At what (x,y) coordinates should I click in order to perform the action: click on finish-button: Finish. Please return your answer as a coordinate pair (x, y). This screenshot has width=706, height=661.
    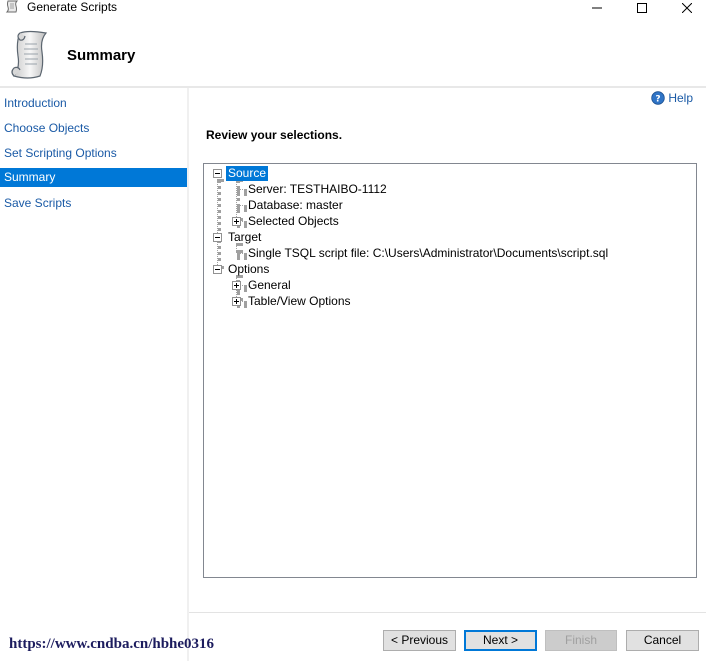
    Looking at the image, I should click on (581, 640).